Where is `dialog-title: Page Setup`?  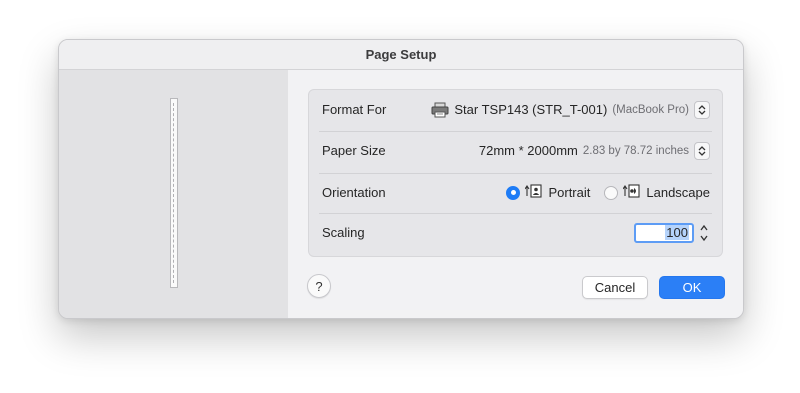
dialog-title: Page Setup is located at coordinates (401, 55).